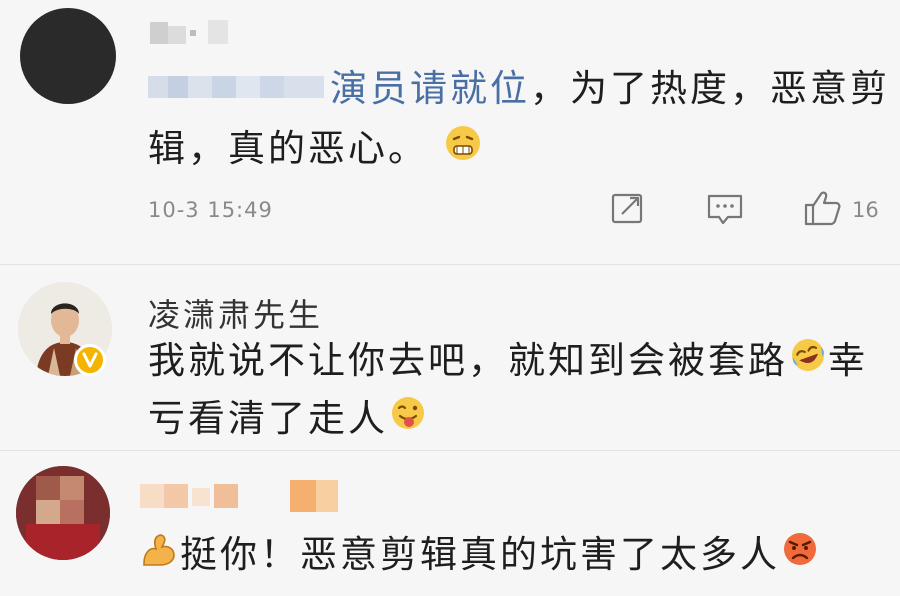  I want to click on thumbs-up-icon, so click(822, 210).